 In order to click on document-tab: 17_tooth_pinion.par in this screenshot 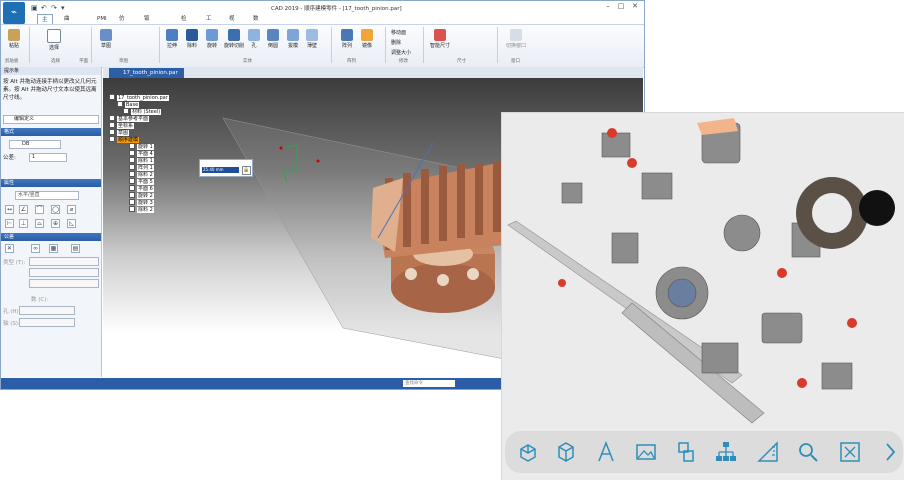, I will do `click(146, 73)`.